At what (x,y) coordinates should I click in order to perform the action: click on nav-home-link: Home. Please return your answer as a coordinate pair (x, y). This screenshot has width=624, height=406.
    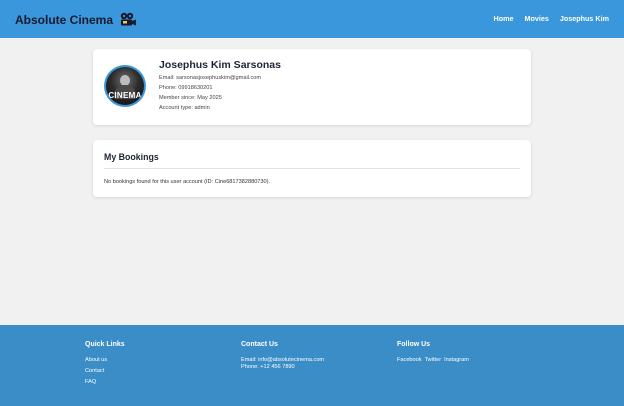
    Looking at the image, I should click on (504, 18).